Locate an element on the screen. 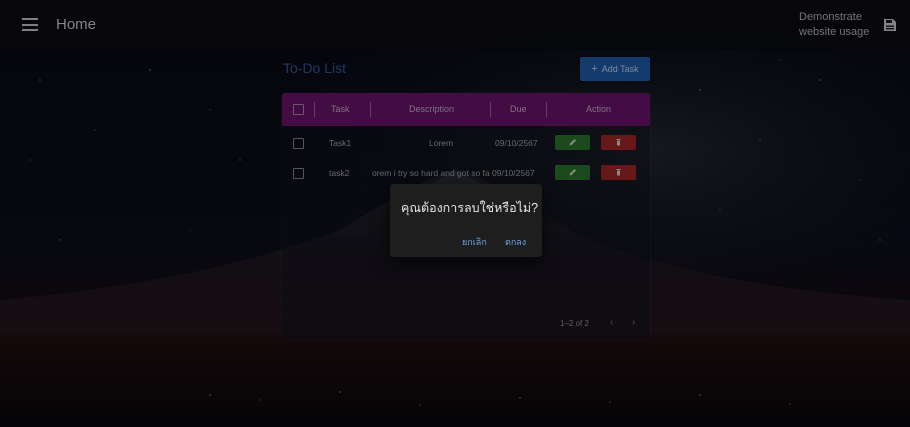  dialog-confirm-button: ตกลง is located at coordinates (515, 242).